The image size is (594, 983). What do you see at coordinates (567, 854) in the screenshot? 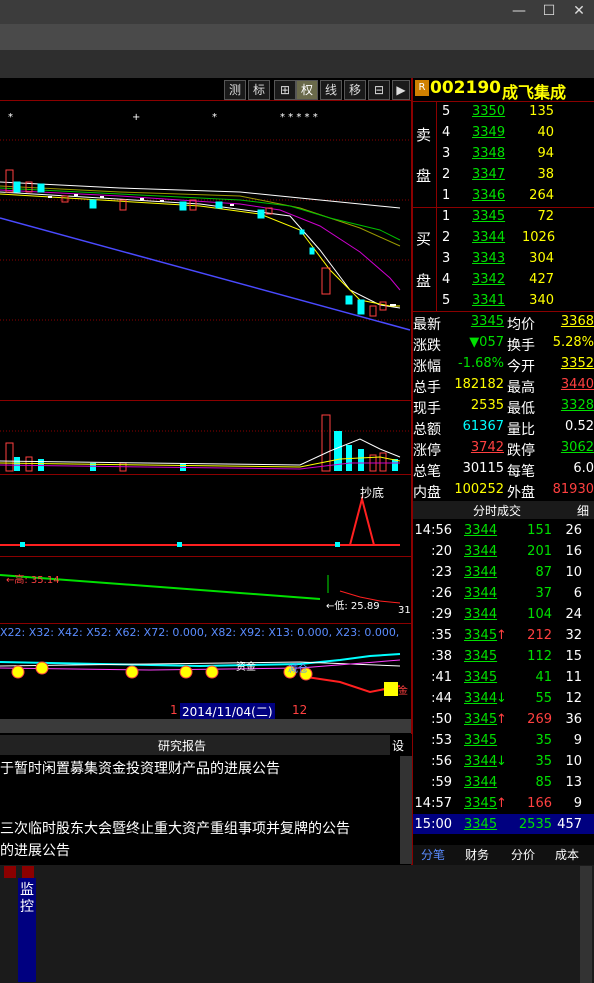
I see `tab-cost: 成本` at bounding box center [567, 854].